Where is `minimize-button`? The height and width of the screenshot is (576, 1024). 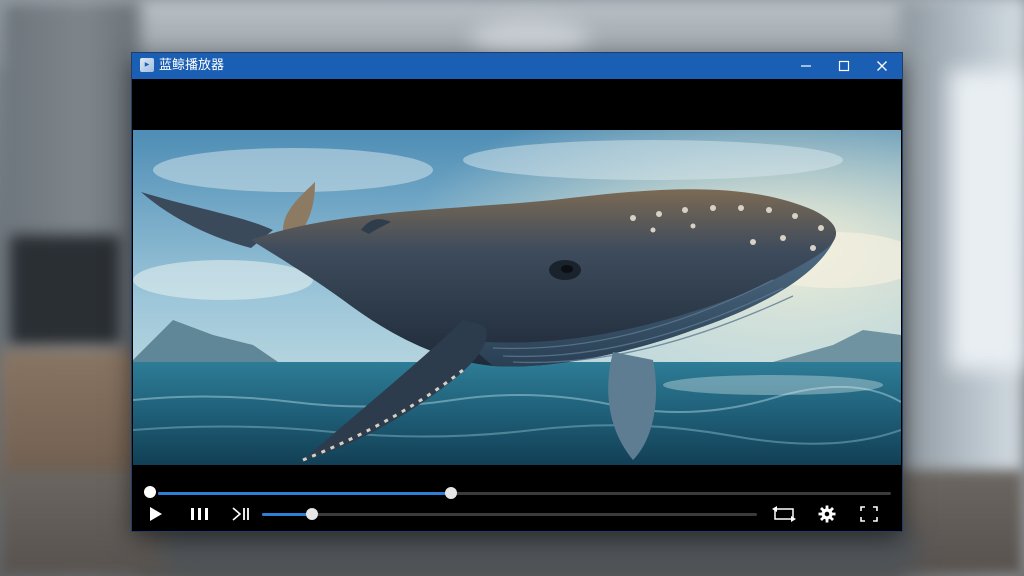
minimize-button is located at coordinates (806, 66).